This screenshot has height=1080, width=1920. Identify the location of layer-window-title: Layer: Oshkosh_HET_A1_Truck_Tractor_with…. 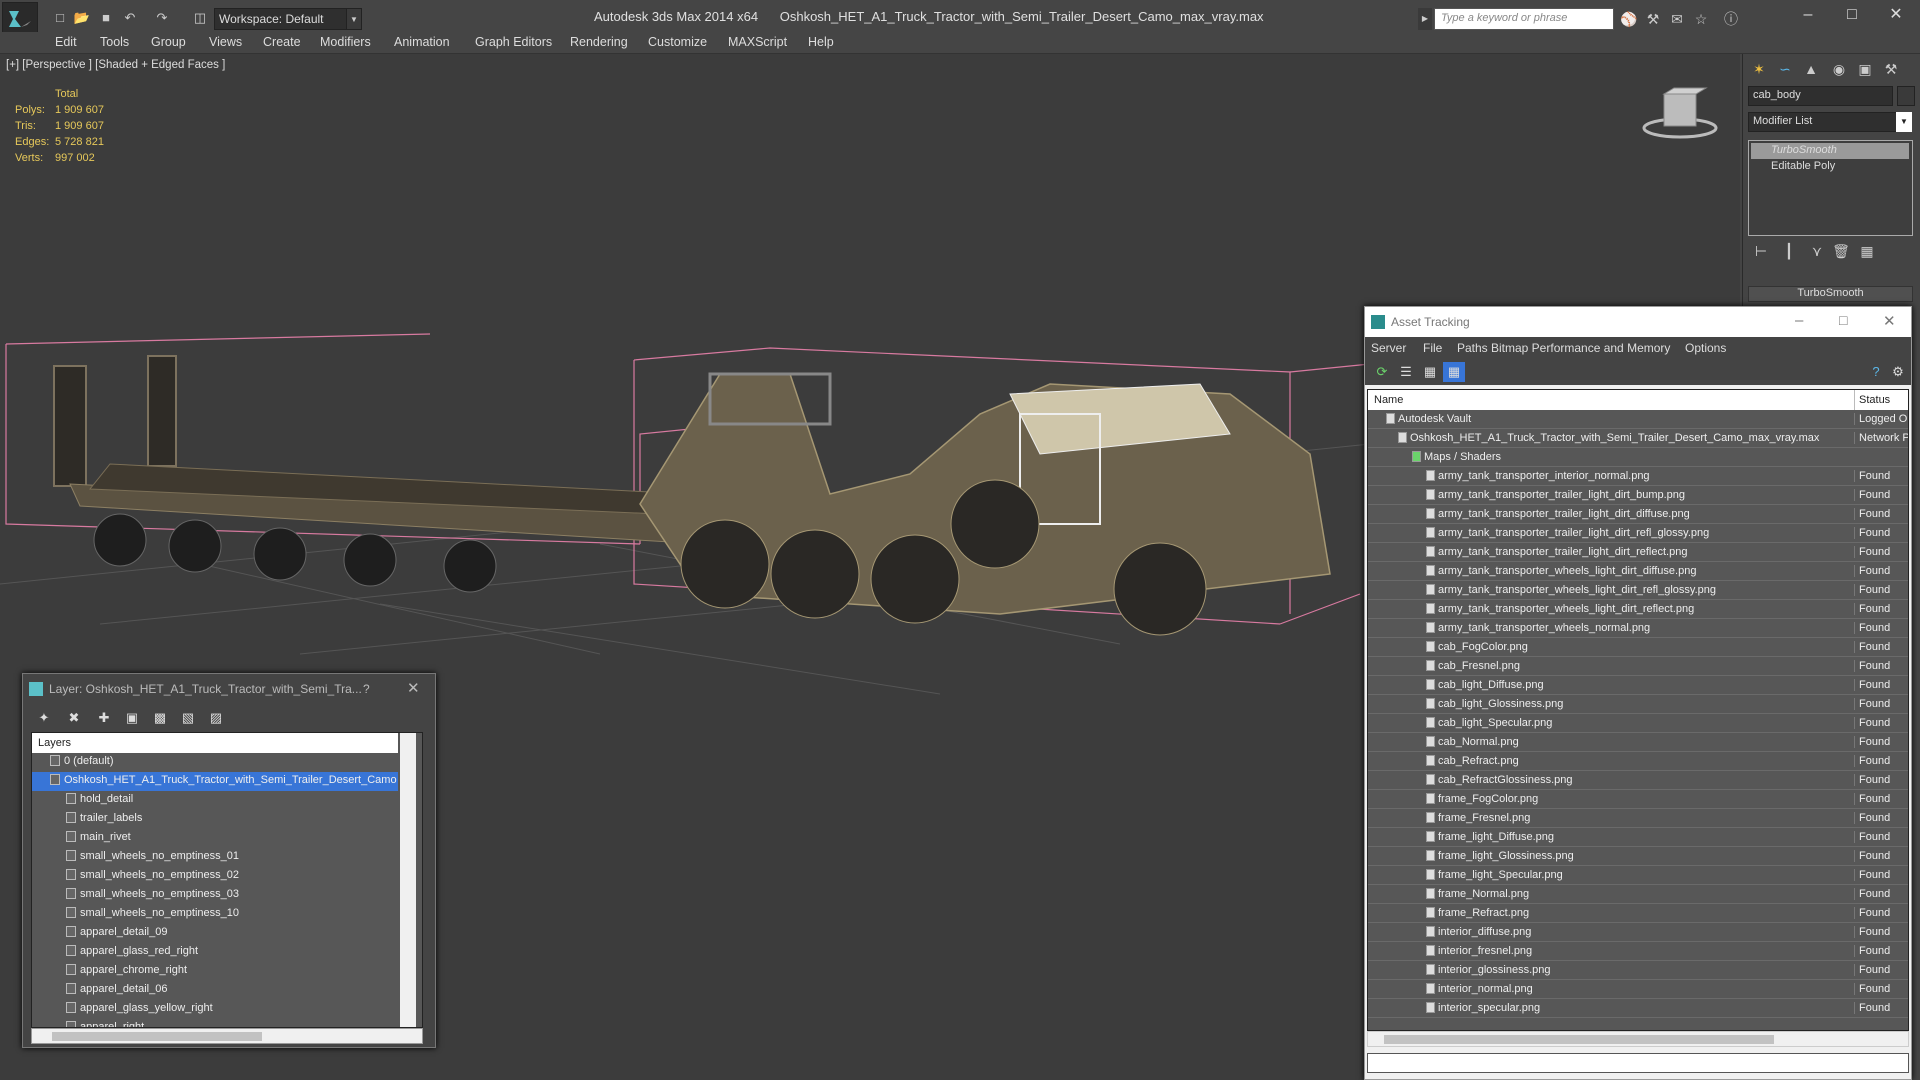
(229, 689).